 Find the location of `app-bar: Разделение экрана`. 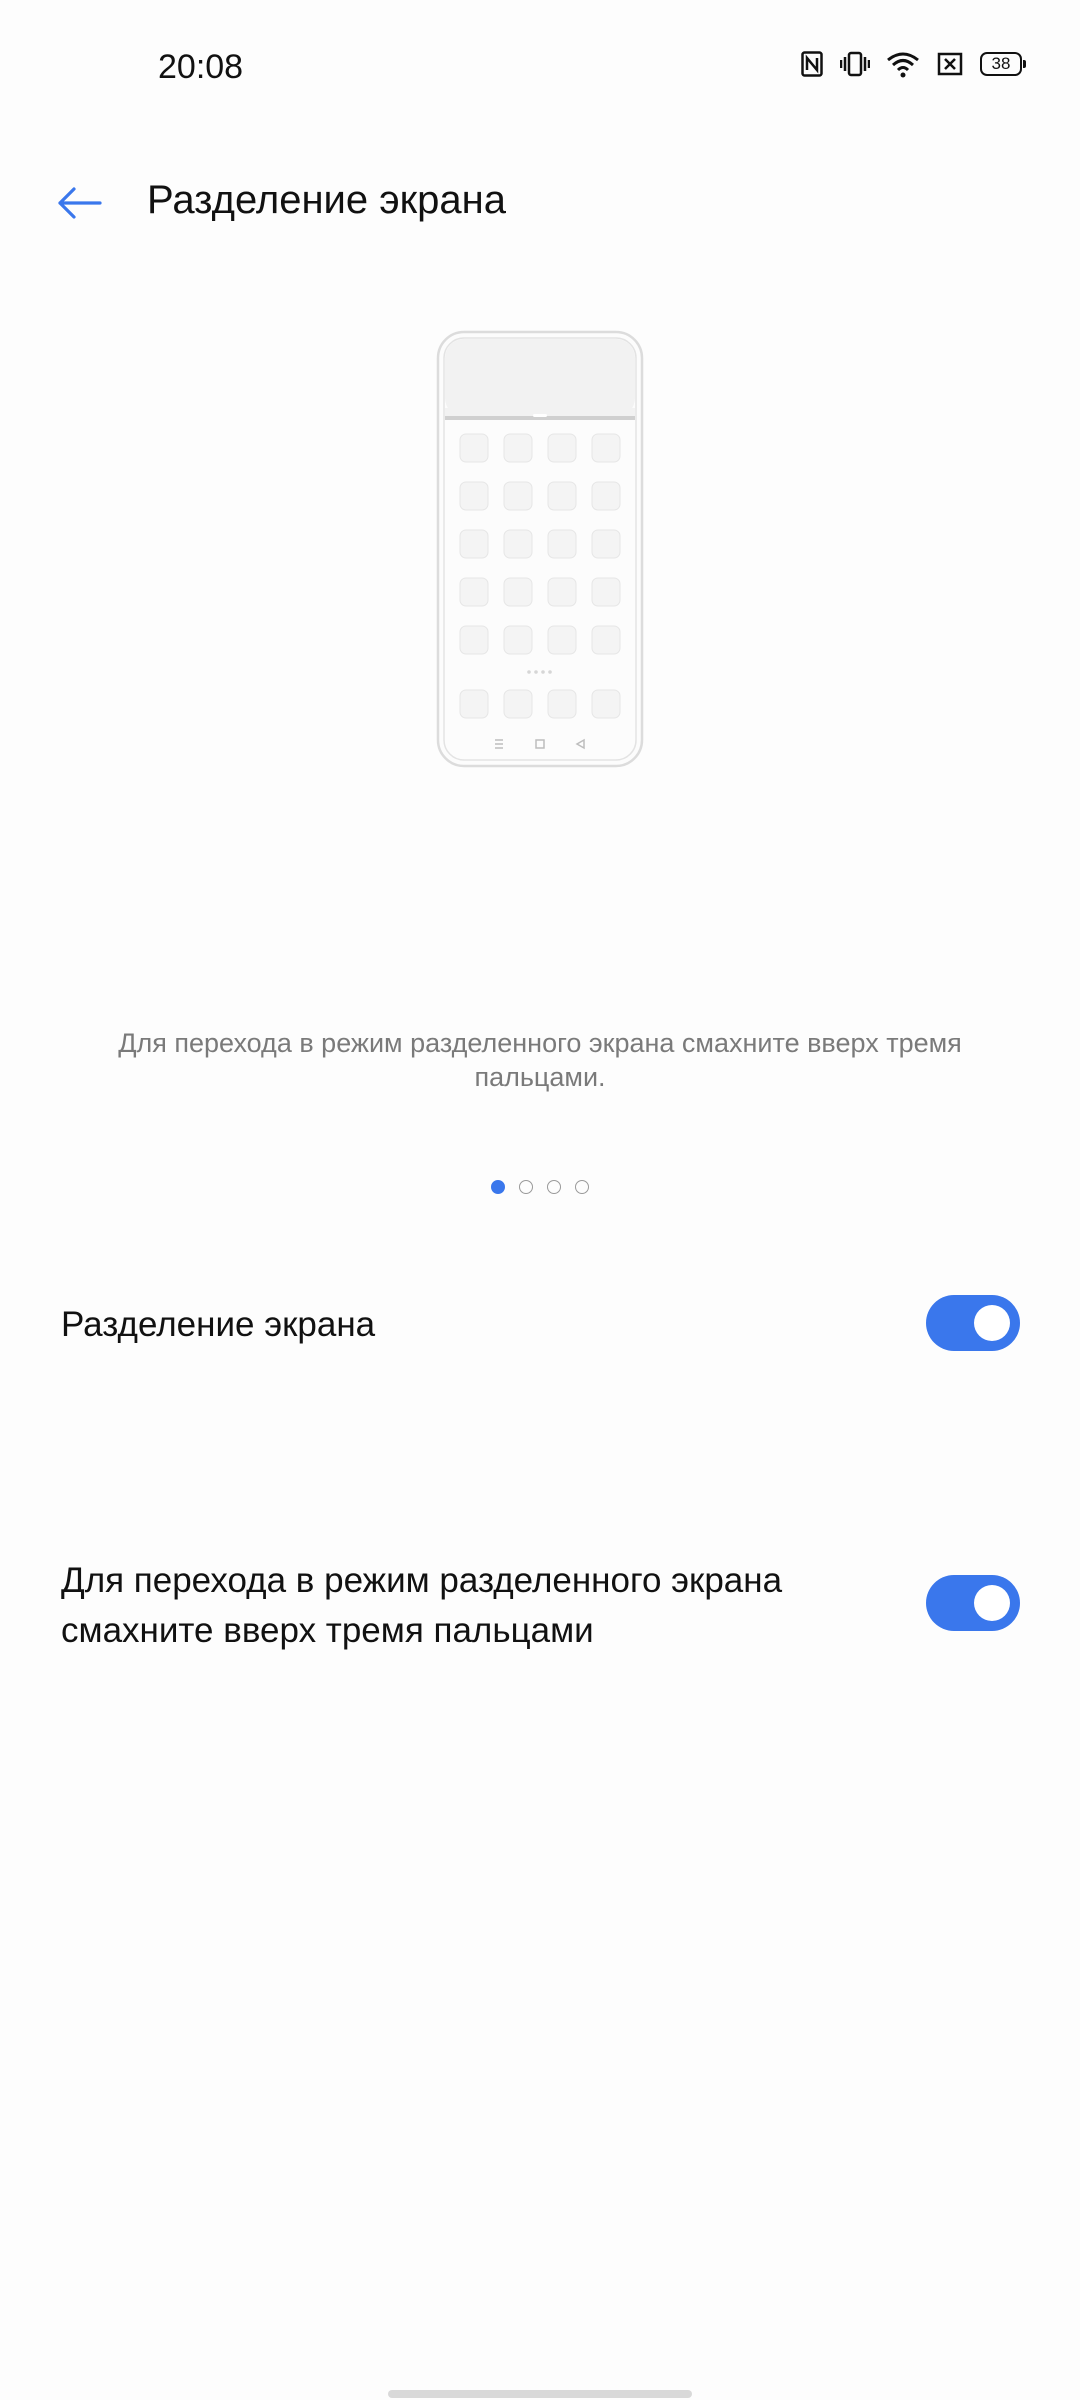

app-bar: Разделение экрана is located at coordinates (540, 205).